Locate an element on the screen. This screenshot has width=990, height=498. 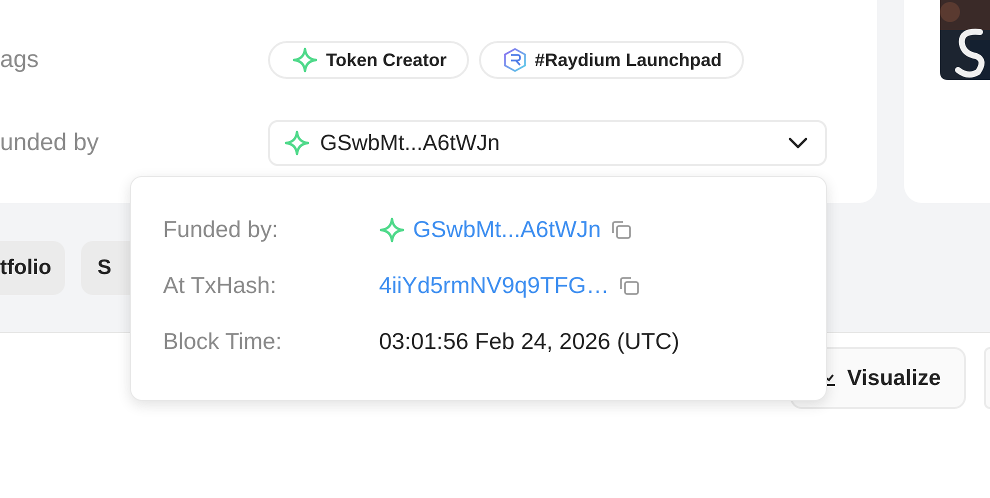
tag-chip: #Raydium Launchpad is located at coordinates (611, 60).